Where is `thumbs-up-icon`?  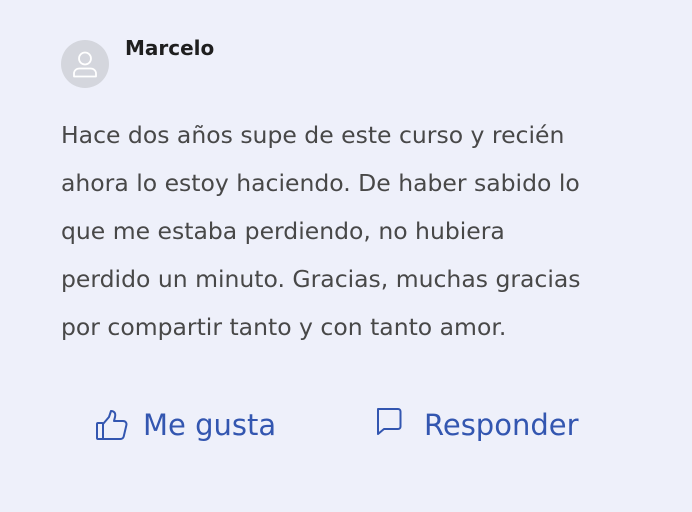
thumbs-up-icon is located at coordinates (112, 425).